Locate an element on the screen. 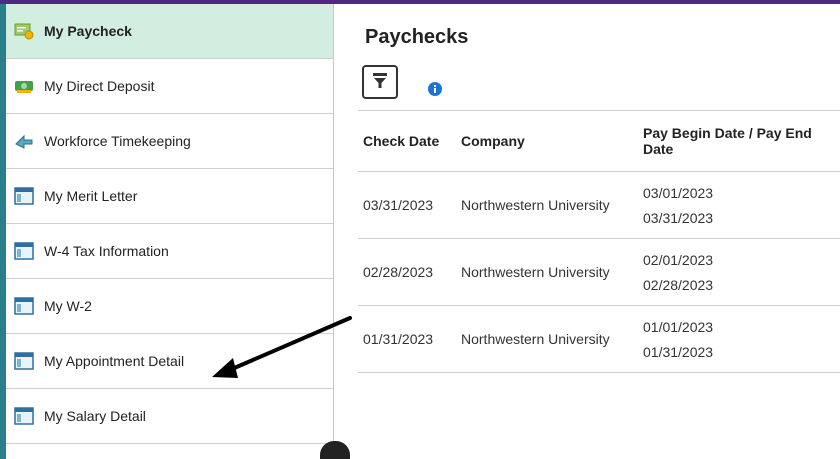 The width and height of the screenshot is (840, 459). sidebar-item-label: Workforce Timekeeping is located at coordinates (117, 141).